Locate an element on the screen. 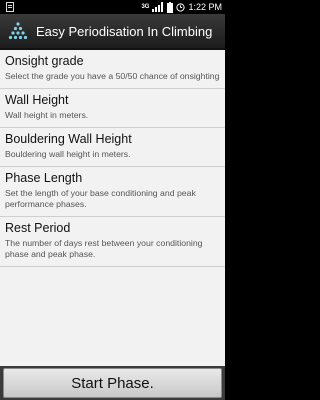  footer-bar: Start Phase. is located at coordinates (112, 383).